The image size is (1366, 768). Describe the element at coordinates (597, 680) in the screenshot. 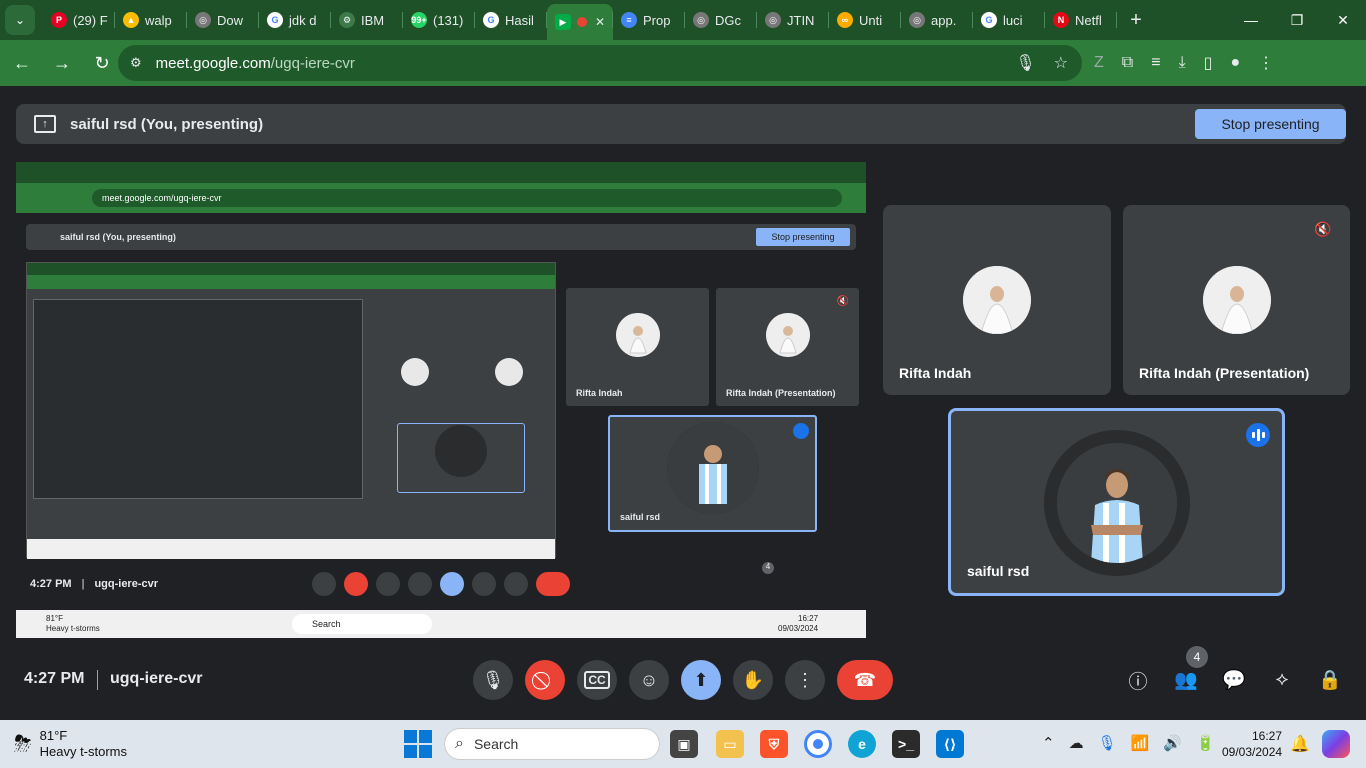

I see `captions-button: CC` at that location.